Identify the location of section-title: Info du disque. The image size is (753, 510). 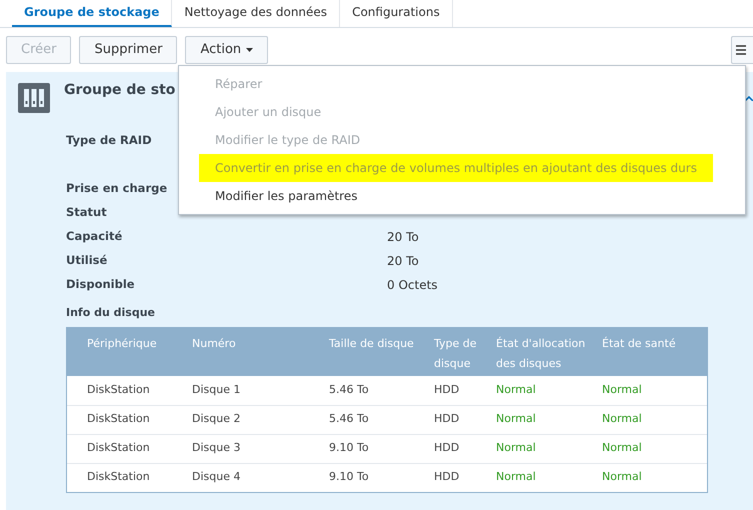
(111, 313).